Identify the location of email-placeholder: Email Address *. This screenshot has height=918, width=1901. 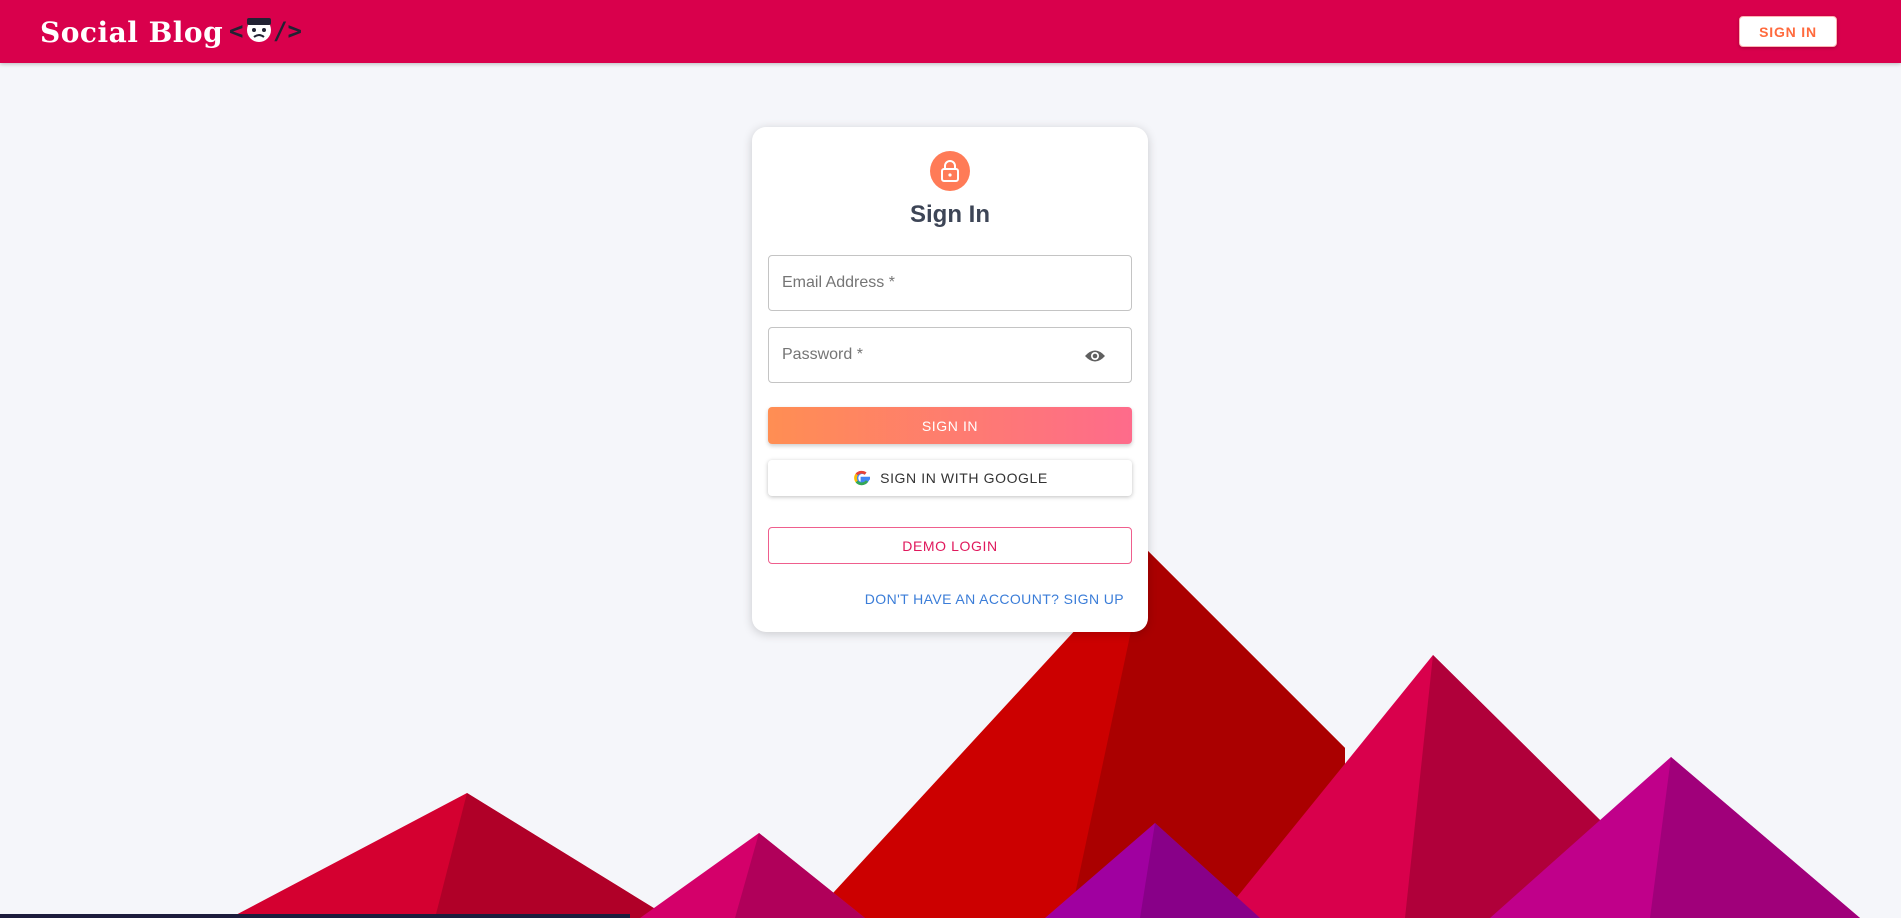
(838, 282).